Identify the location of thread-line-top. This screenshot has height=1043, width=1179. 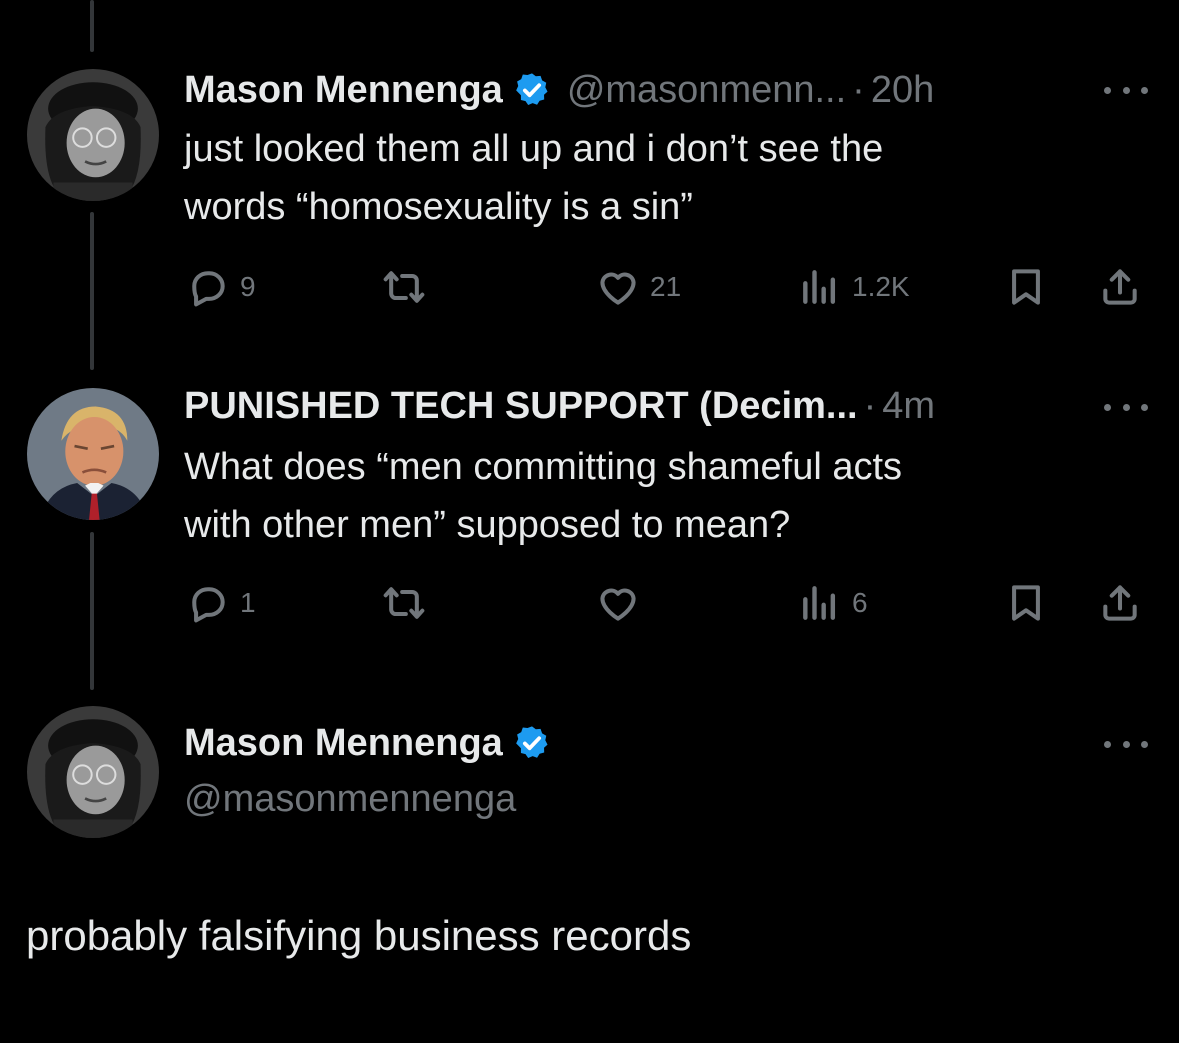
(92, 26).